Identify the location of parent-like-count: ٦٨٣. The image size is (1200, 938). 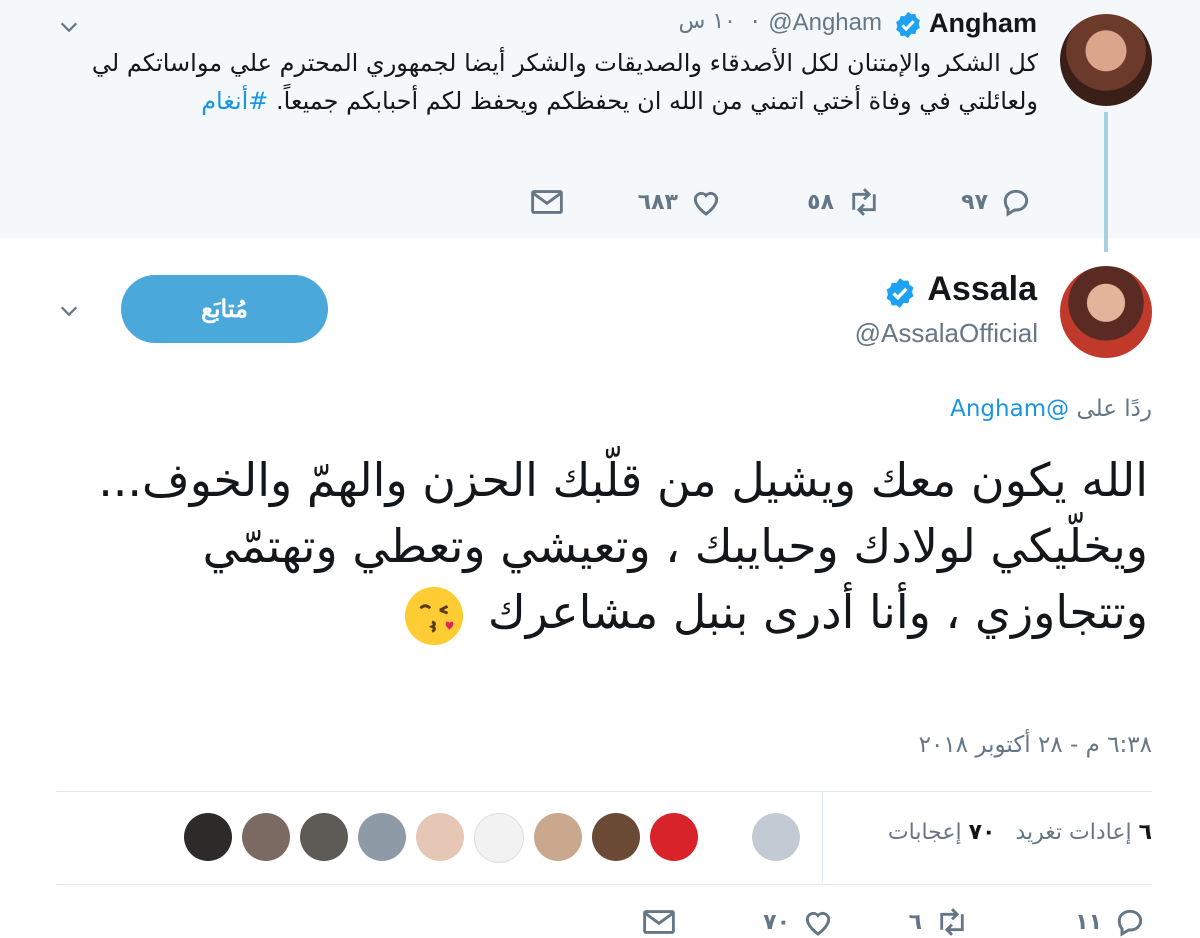
(657, 202).